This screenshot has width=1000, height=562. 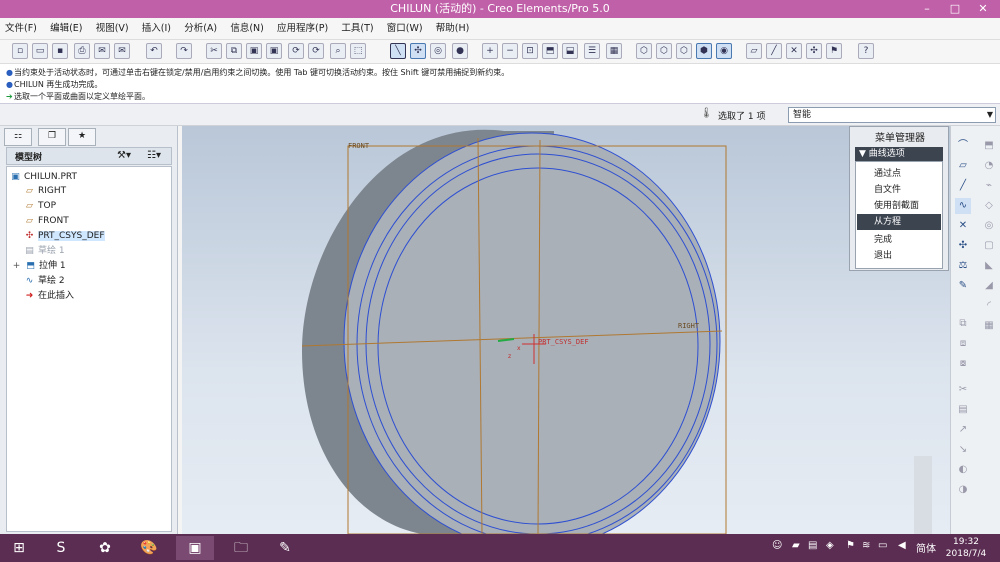 I want to click on tree-item-right: ▱ RIGHT, so click(x=45, y=191).